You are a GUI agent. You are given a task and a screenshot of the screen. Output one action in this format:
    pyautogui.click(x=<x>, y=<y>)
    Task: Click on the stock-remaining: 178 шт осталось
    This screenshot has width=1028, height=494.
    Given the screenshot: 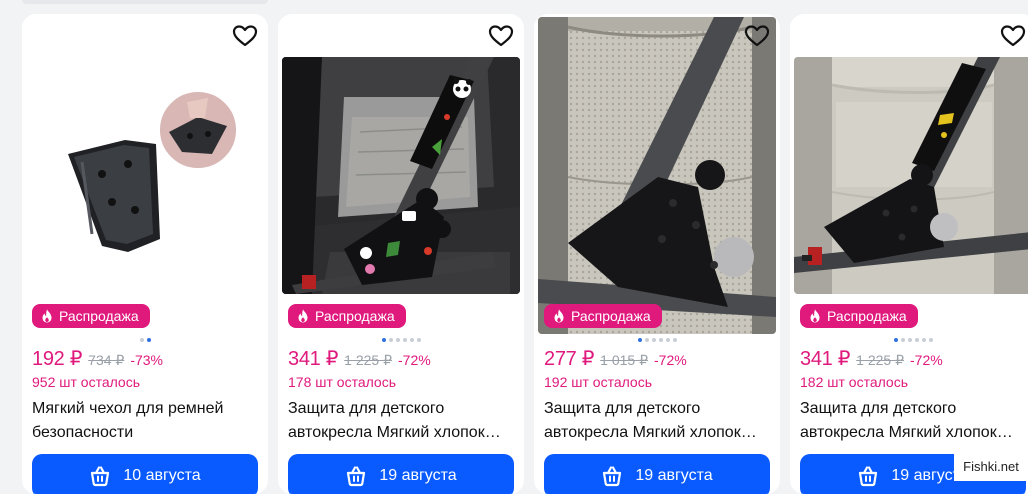 What is the action you would take?
    pyautogui.click(x=342, y=382)
    